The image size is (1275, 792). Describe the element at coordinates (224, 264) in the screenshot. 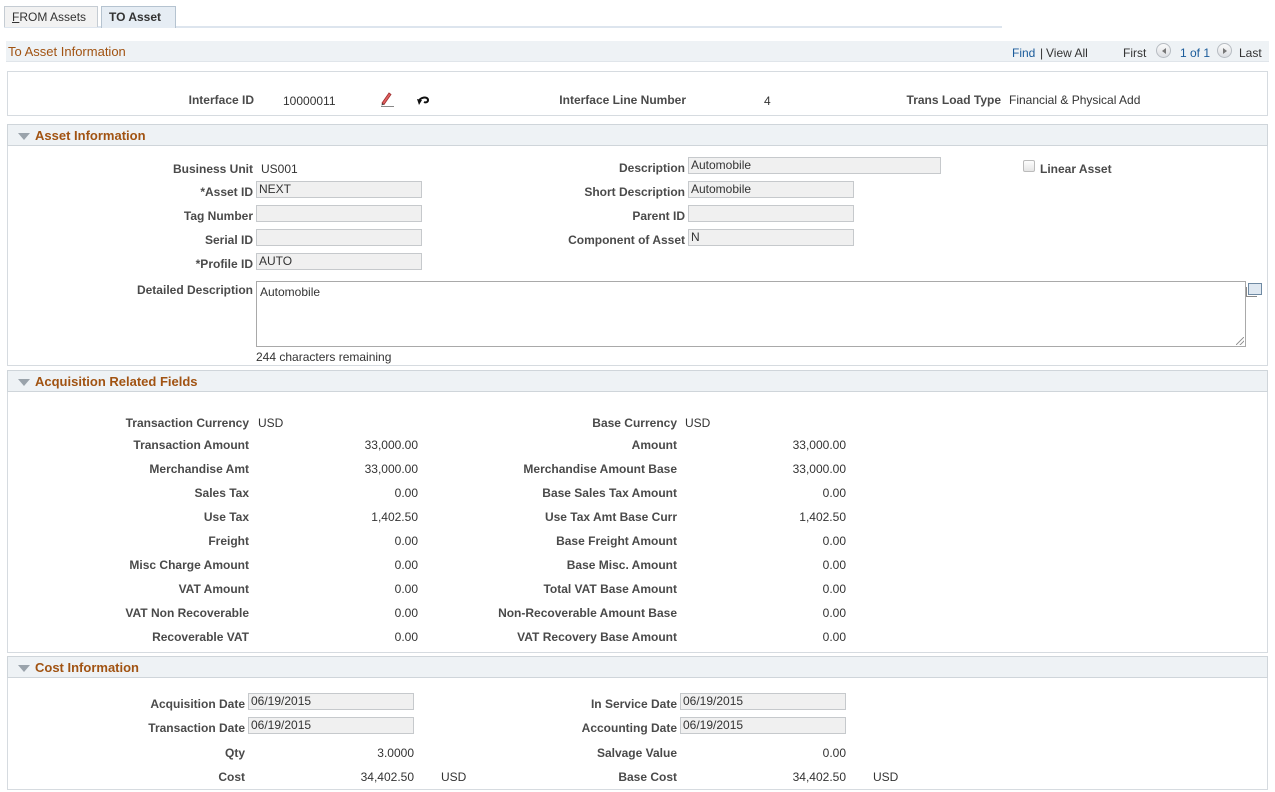

I see `profile-id-label: *Profile ID` at that location.